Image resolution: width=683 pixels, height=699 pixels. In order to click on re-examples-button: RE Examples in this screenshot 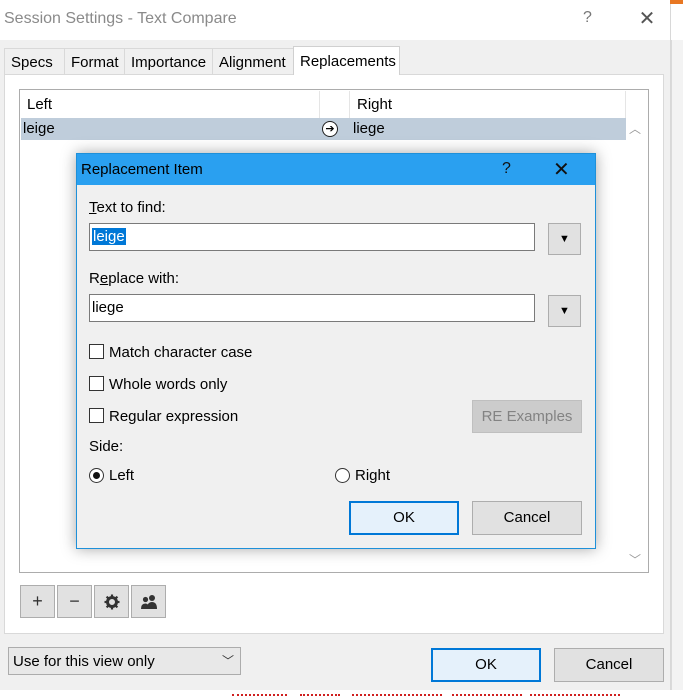, I will do `click(527, 416)`.